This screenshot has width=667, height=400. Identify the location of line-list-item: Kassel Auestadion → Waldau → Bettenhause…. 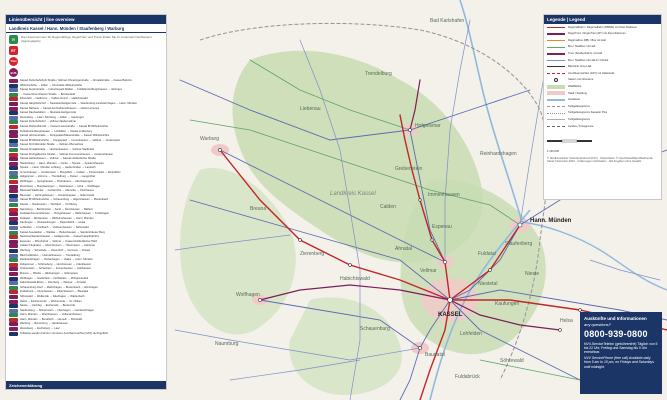
(86, 232).